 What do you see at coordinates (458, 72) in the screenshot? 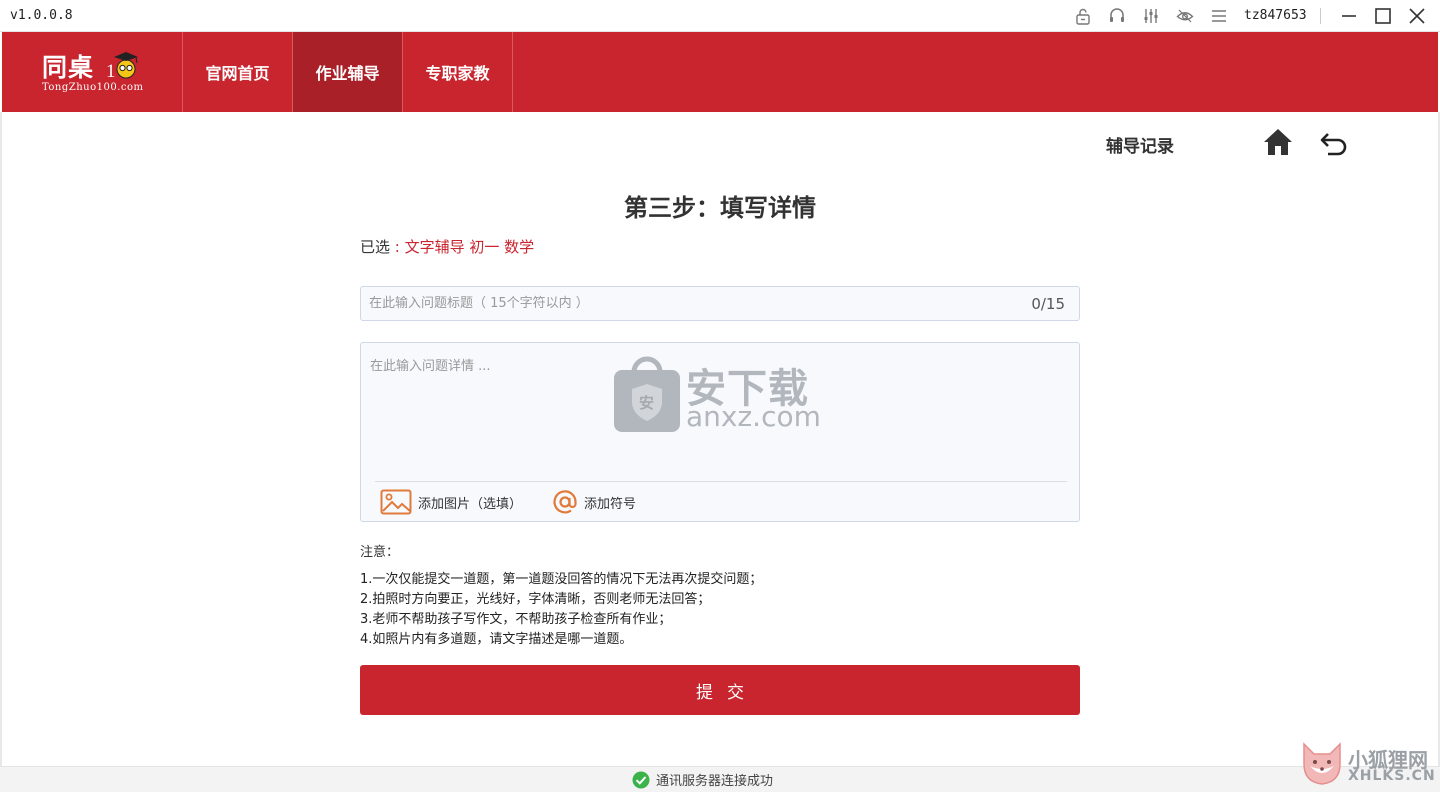
I see `nav-private-tutor: 专职家教` at bounding box center [458, 72].